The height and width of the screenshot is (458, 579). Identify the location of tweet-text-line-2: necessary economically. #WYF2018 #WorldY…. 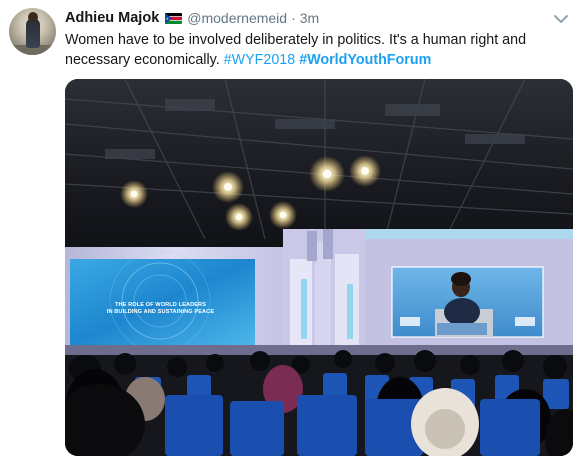
(315, 60).